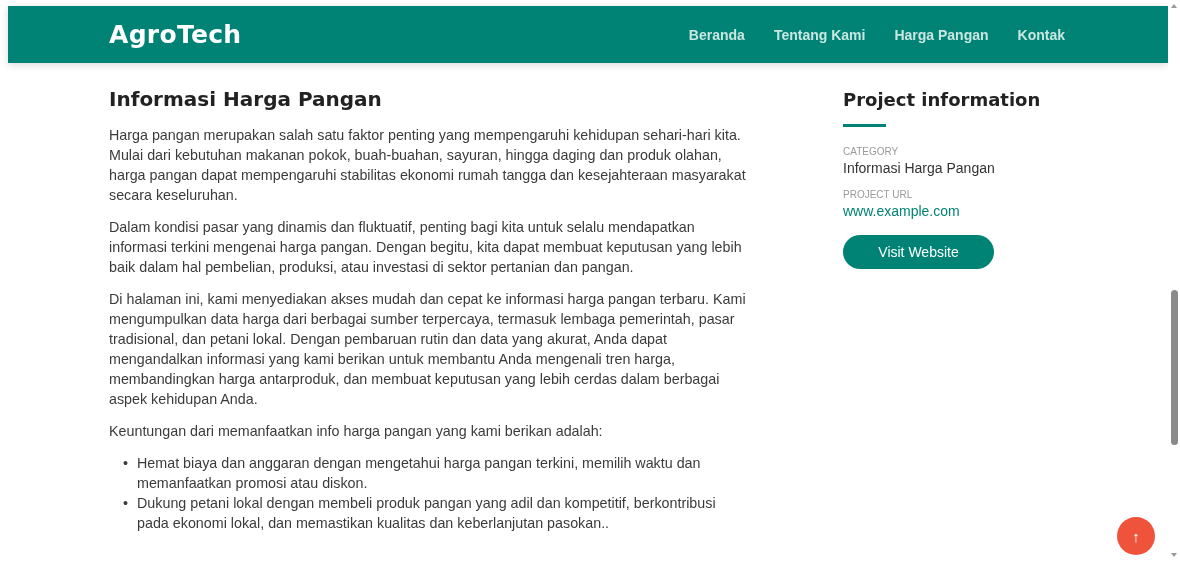  I want to click on back-to-top-button: ↑, so click(1136, 536).